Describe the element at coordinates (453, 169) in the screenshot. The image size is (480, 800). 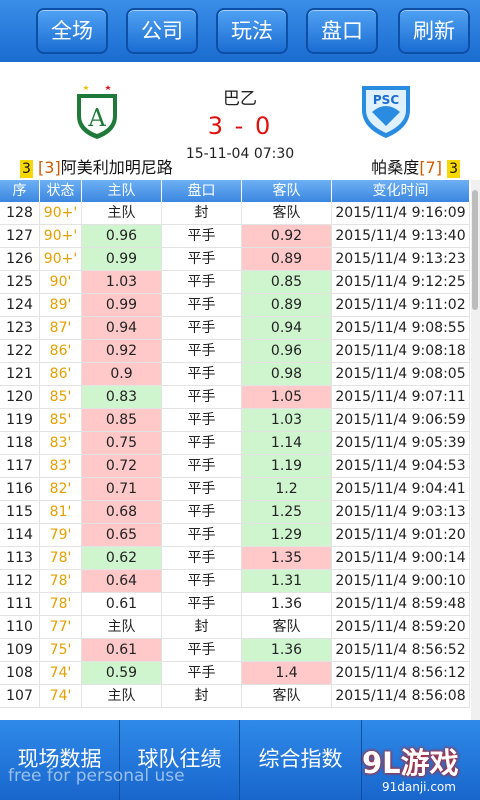
I see `away-league-position: 3` at that location.